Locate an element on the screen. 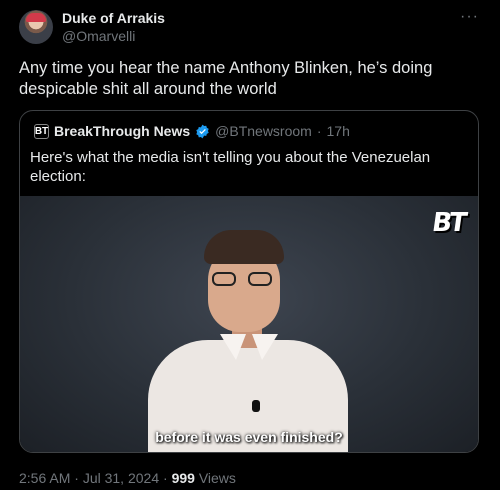 Image resolution: width=500 pixels, height=490 pixels. verified-badge-icon is located at coordinates (202, 131).